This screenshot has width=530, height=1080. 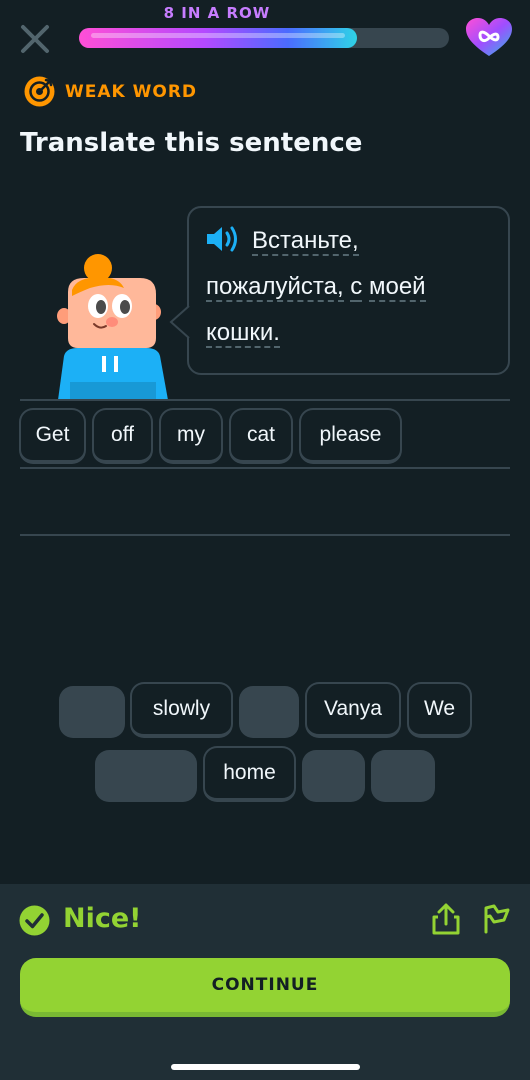 What do you see at coordinates (131, 91) in the screenshot?
I see `weak-word-label: WEAK WORD` at bounding box center [131, 91].